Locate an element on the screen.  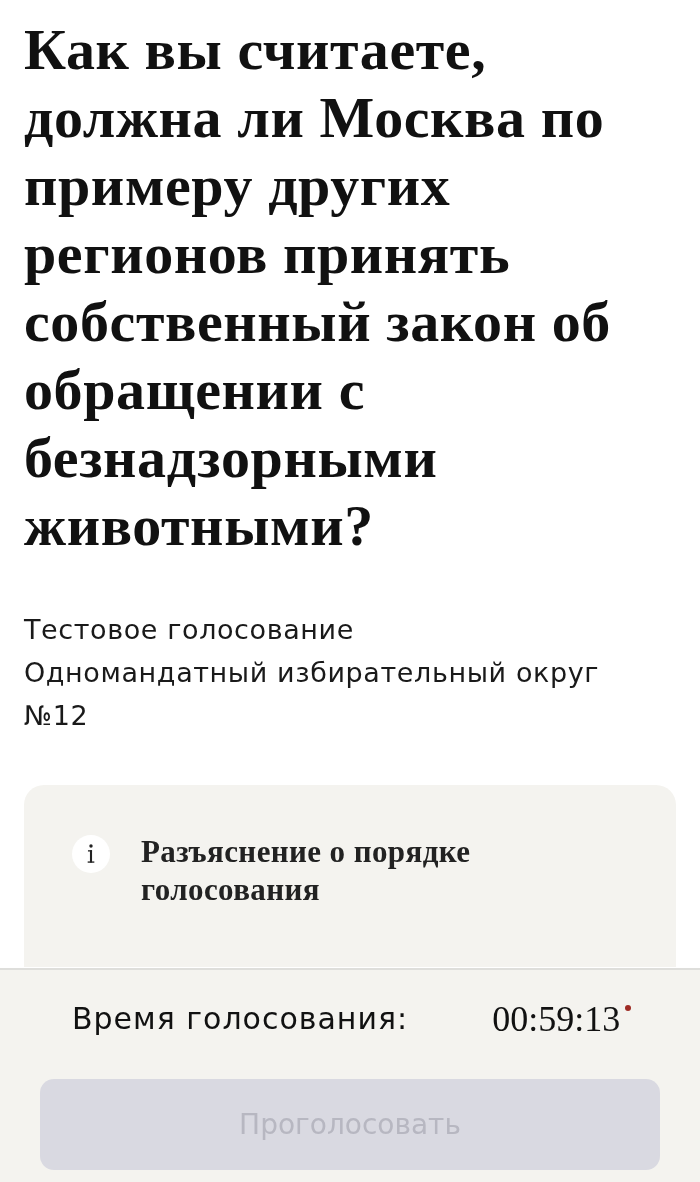
timer-label: Время голосования: is located at coordinates (240, 1019).